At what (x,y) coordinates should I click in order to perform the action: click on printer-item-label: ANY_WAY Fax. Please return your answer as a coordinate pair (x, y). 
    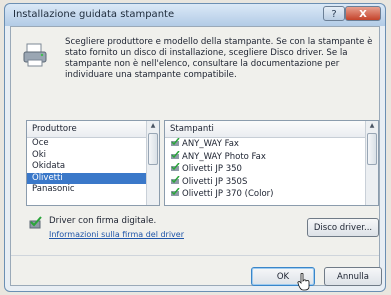
    Looking at the image, I should click on (210, 144).